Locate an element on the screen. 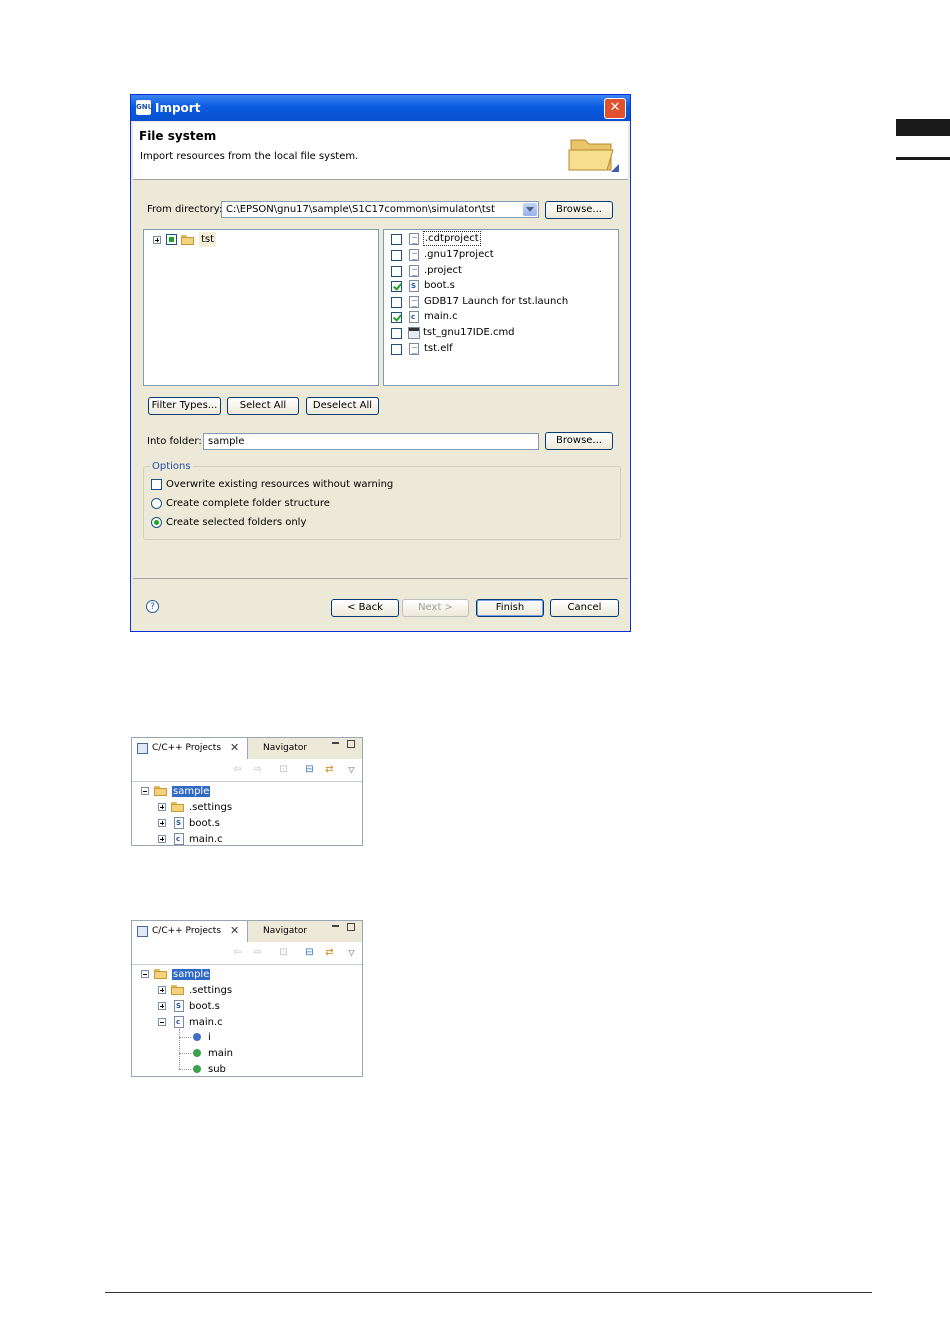 The width and height of the screenshot is (950, 1341). back-button: < Back is located at coordinates (365, 608).